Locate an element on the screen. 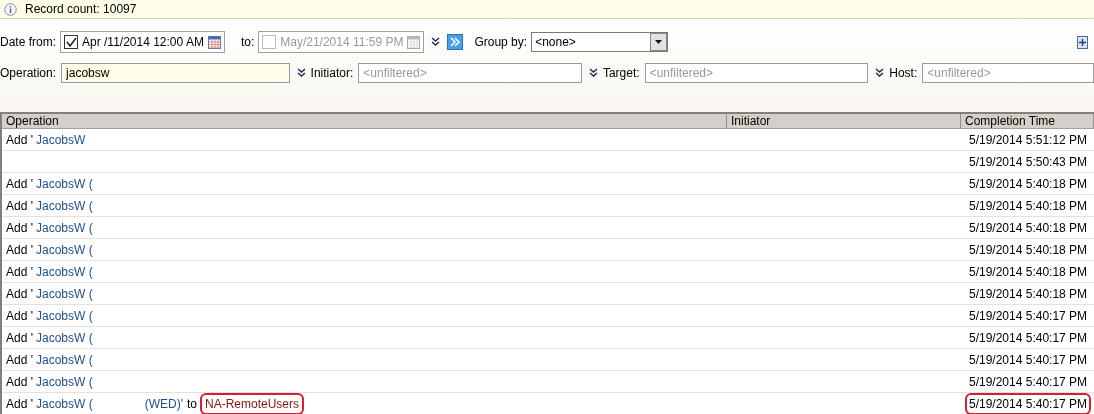 The width and height of the screenshot is (1094, 414). panel-icon is located at coordinates (1082, 42).